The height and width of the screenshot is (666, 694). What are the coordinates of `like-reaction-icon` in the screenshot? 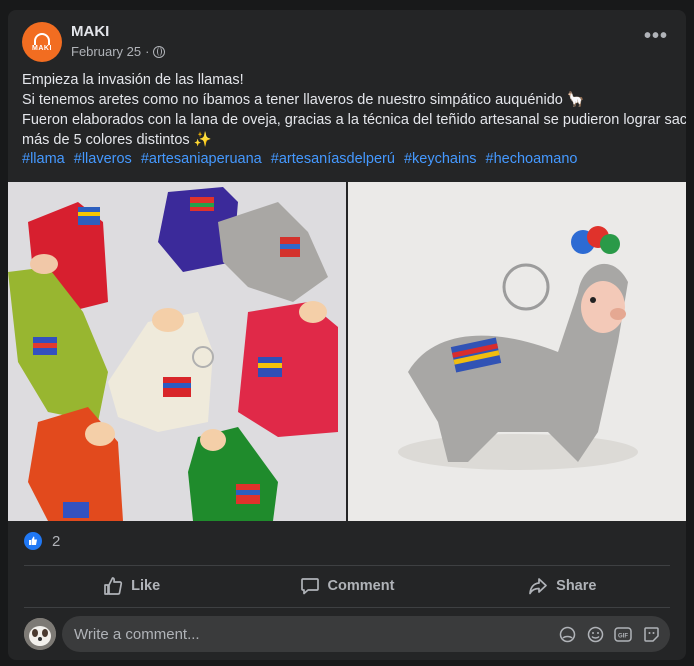 It's located at (33, 541).